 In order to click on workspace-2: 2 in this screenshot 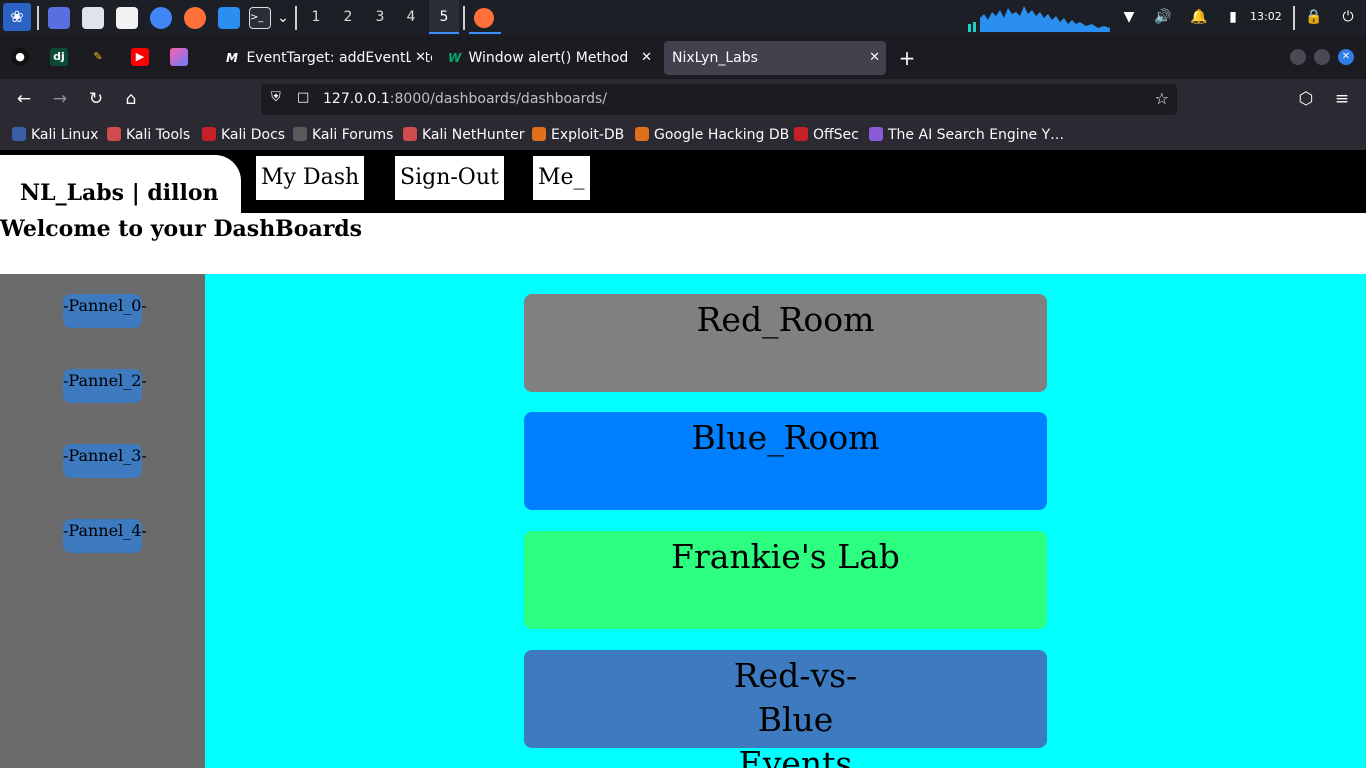, I will do `click(348, 17)`.